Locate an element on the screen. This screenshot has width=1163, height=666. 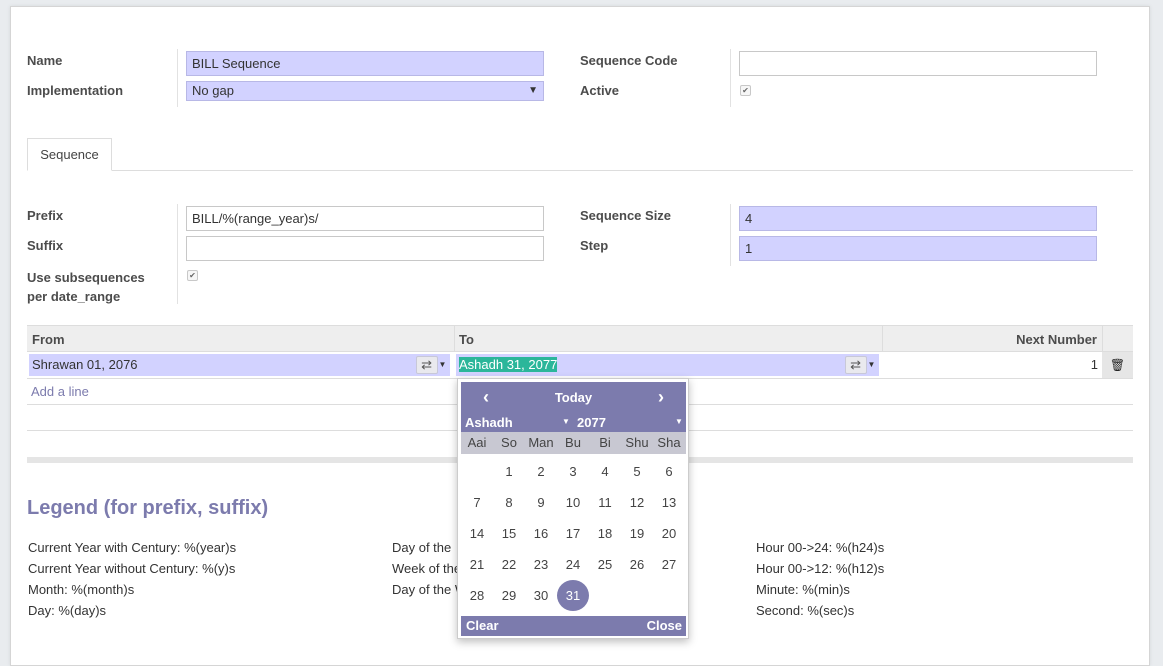
subsequences-checkbox: ✔ is located at coordinates (192, 275).